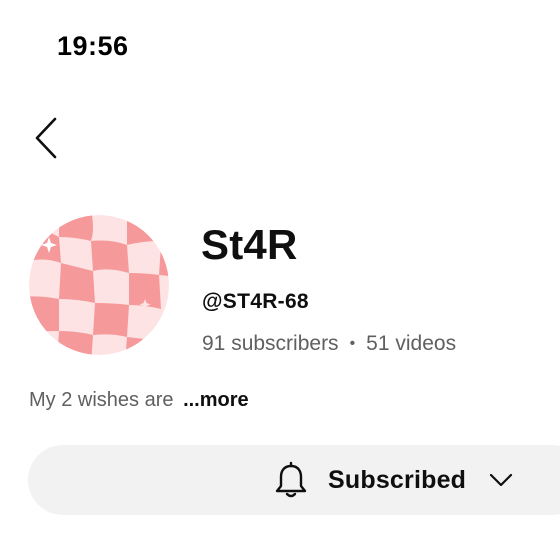  What do you see at coordinates (216, 400) in the screenshot?
I see `more-link: ...more` at bounding box center [216, 400].